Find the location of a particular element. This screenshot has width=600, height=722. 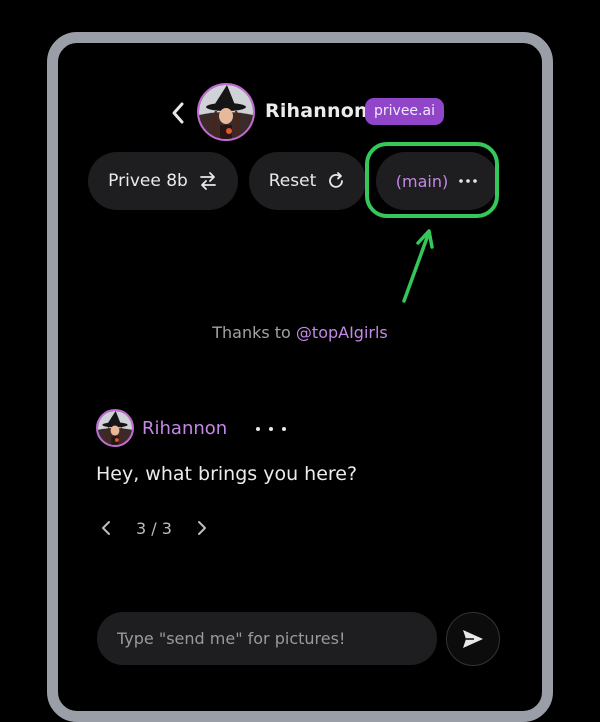

pager-count: 3 / 3 is located at coordinates (154, 528).